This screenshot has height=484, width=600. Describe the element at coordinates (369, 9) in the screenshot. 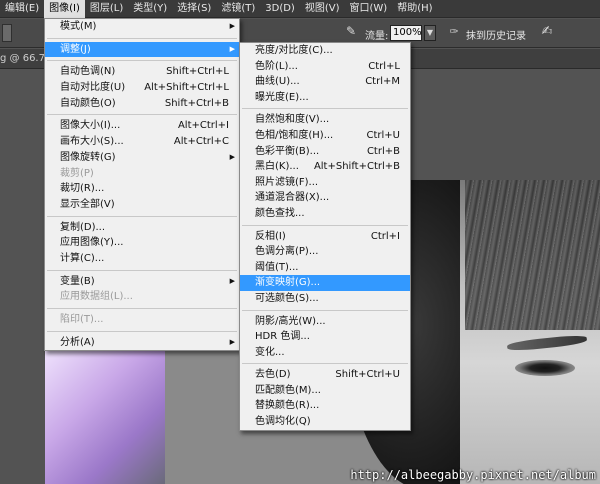

I see `menu-window: 窗口(W)` at that location.